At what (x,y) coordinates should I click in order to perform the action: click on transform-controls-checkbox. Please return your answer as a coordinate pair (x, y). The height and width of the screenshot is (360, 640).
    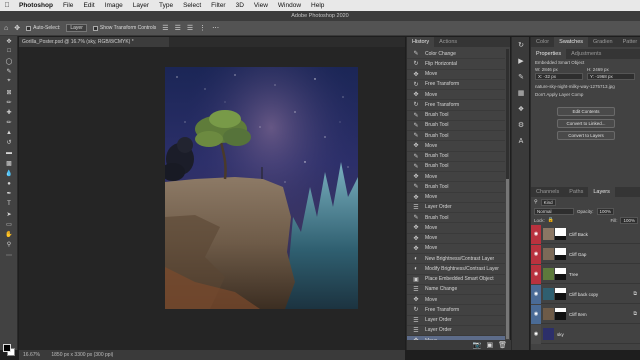
    Looking at the image, I should click on (95, 28).